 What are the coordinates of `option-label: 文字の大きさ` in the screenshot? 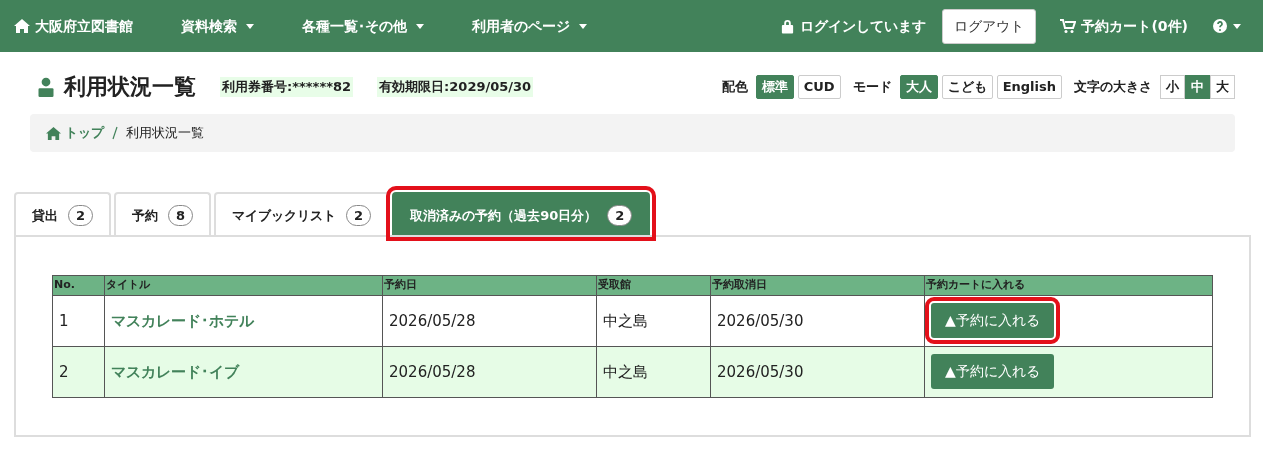 It's located at (1113, 87).